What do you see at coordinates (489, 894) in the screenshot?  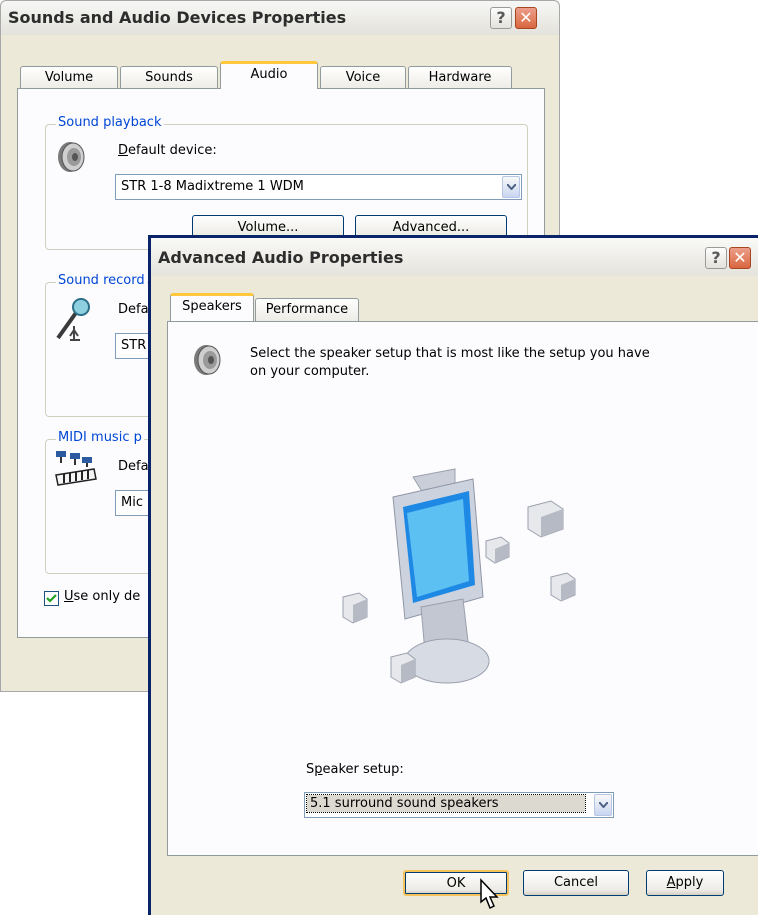 I see `mouse-cursor-icon` at bounding box center [489, 894].